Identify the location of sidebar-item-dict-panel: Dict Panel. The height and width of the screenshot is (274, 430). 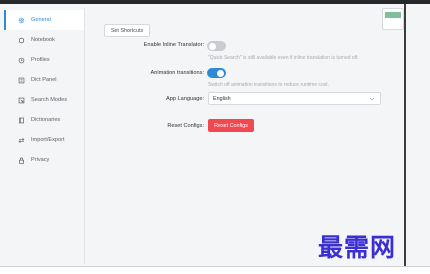
(44, 80).